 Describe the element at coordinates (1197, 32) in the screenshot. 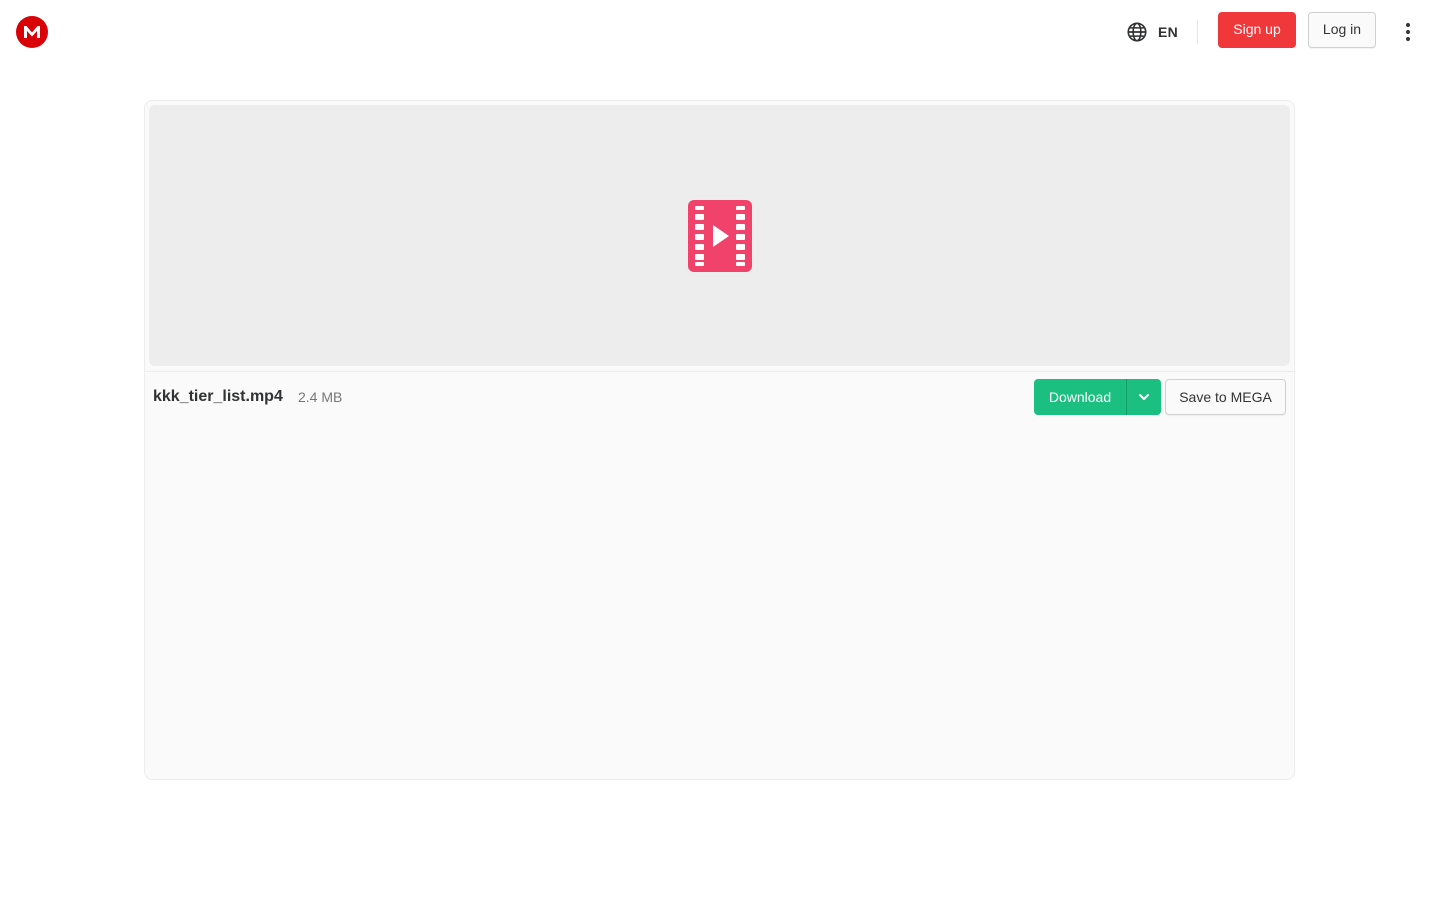

I see `header-divider` at that location.